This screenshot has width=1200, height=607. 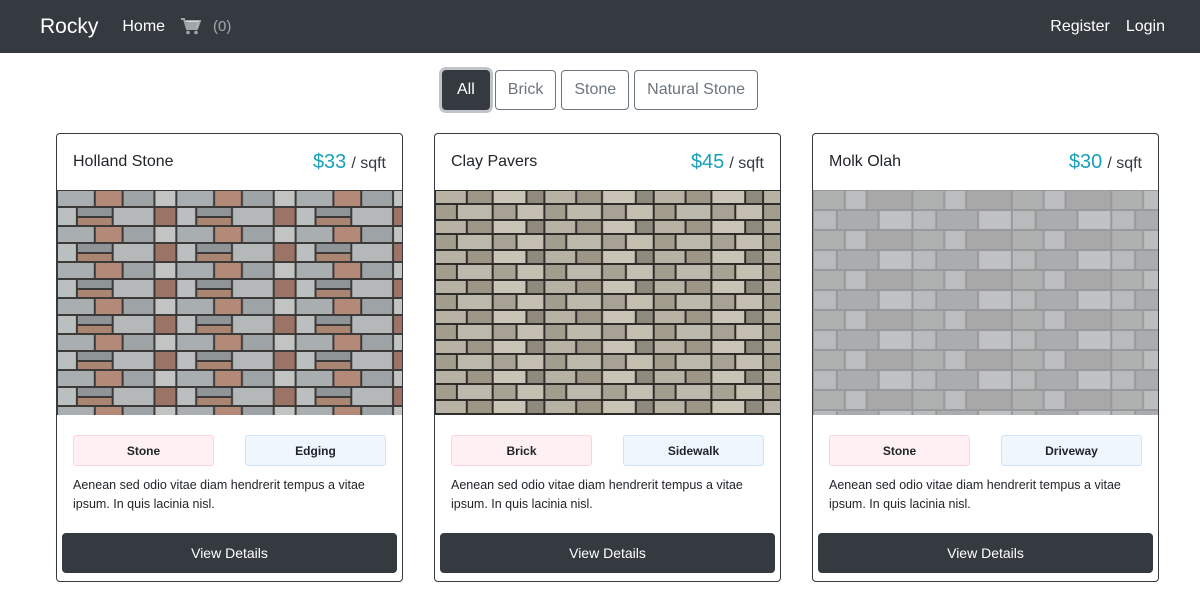 What do you see at coordinates (349, 162) in the screenshot?
I see `product-price: $33 / sqft` at bounding box center [349, 162].